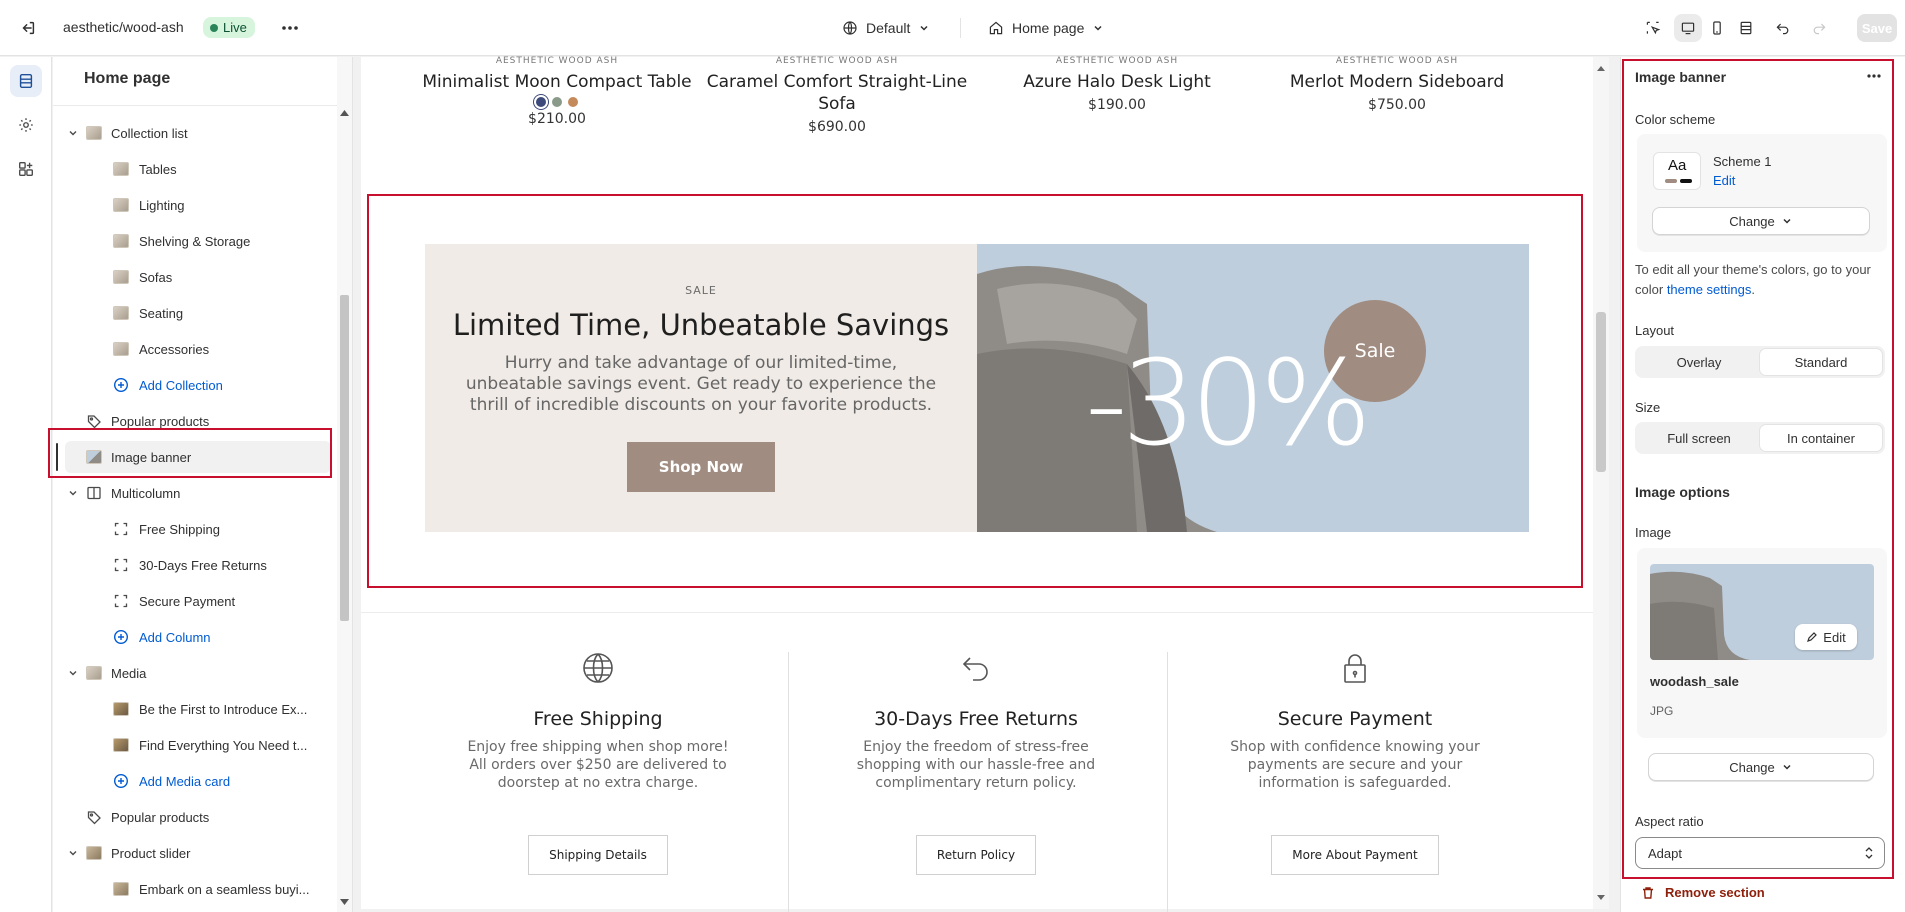 Image resolution: width=1905 pixels, height=912 pixels. I want to click on feature-title: Free Shipping, so click(598, 719).